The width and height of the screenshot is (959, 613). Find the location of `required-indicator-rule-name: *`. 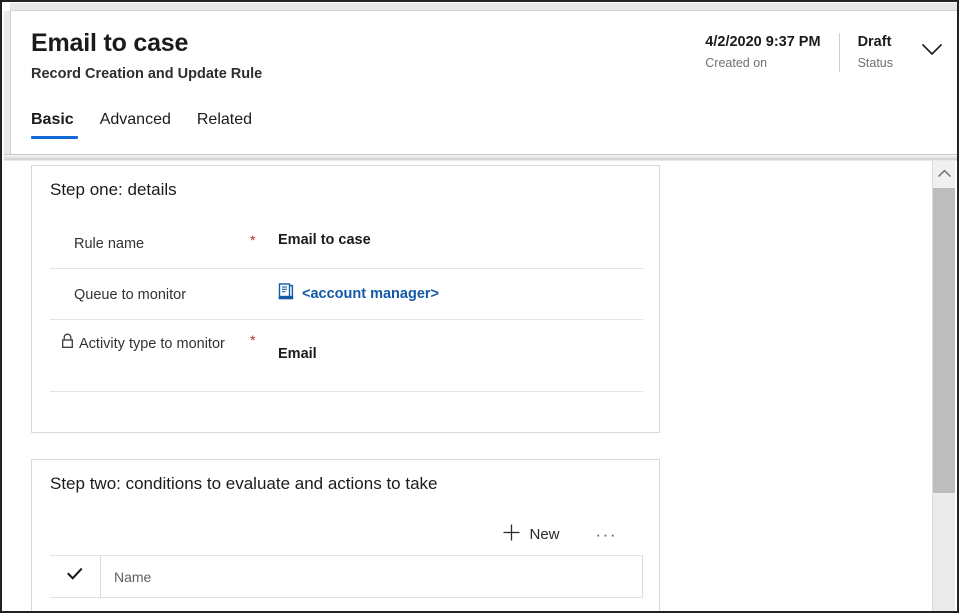

required-indicator-rule-name: * is located at coordinates (253, 240).